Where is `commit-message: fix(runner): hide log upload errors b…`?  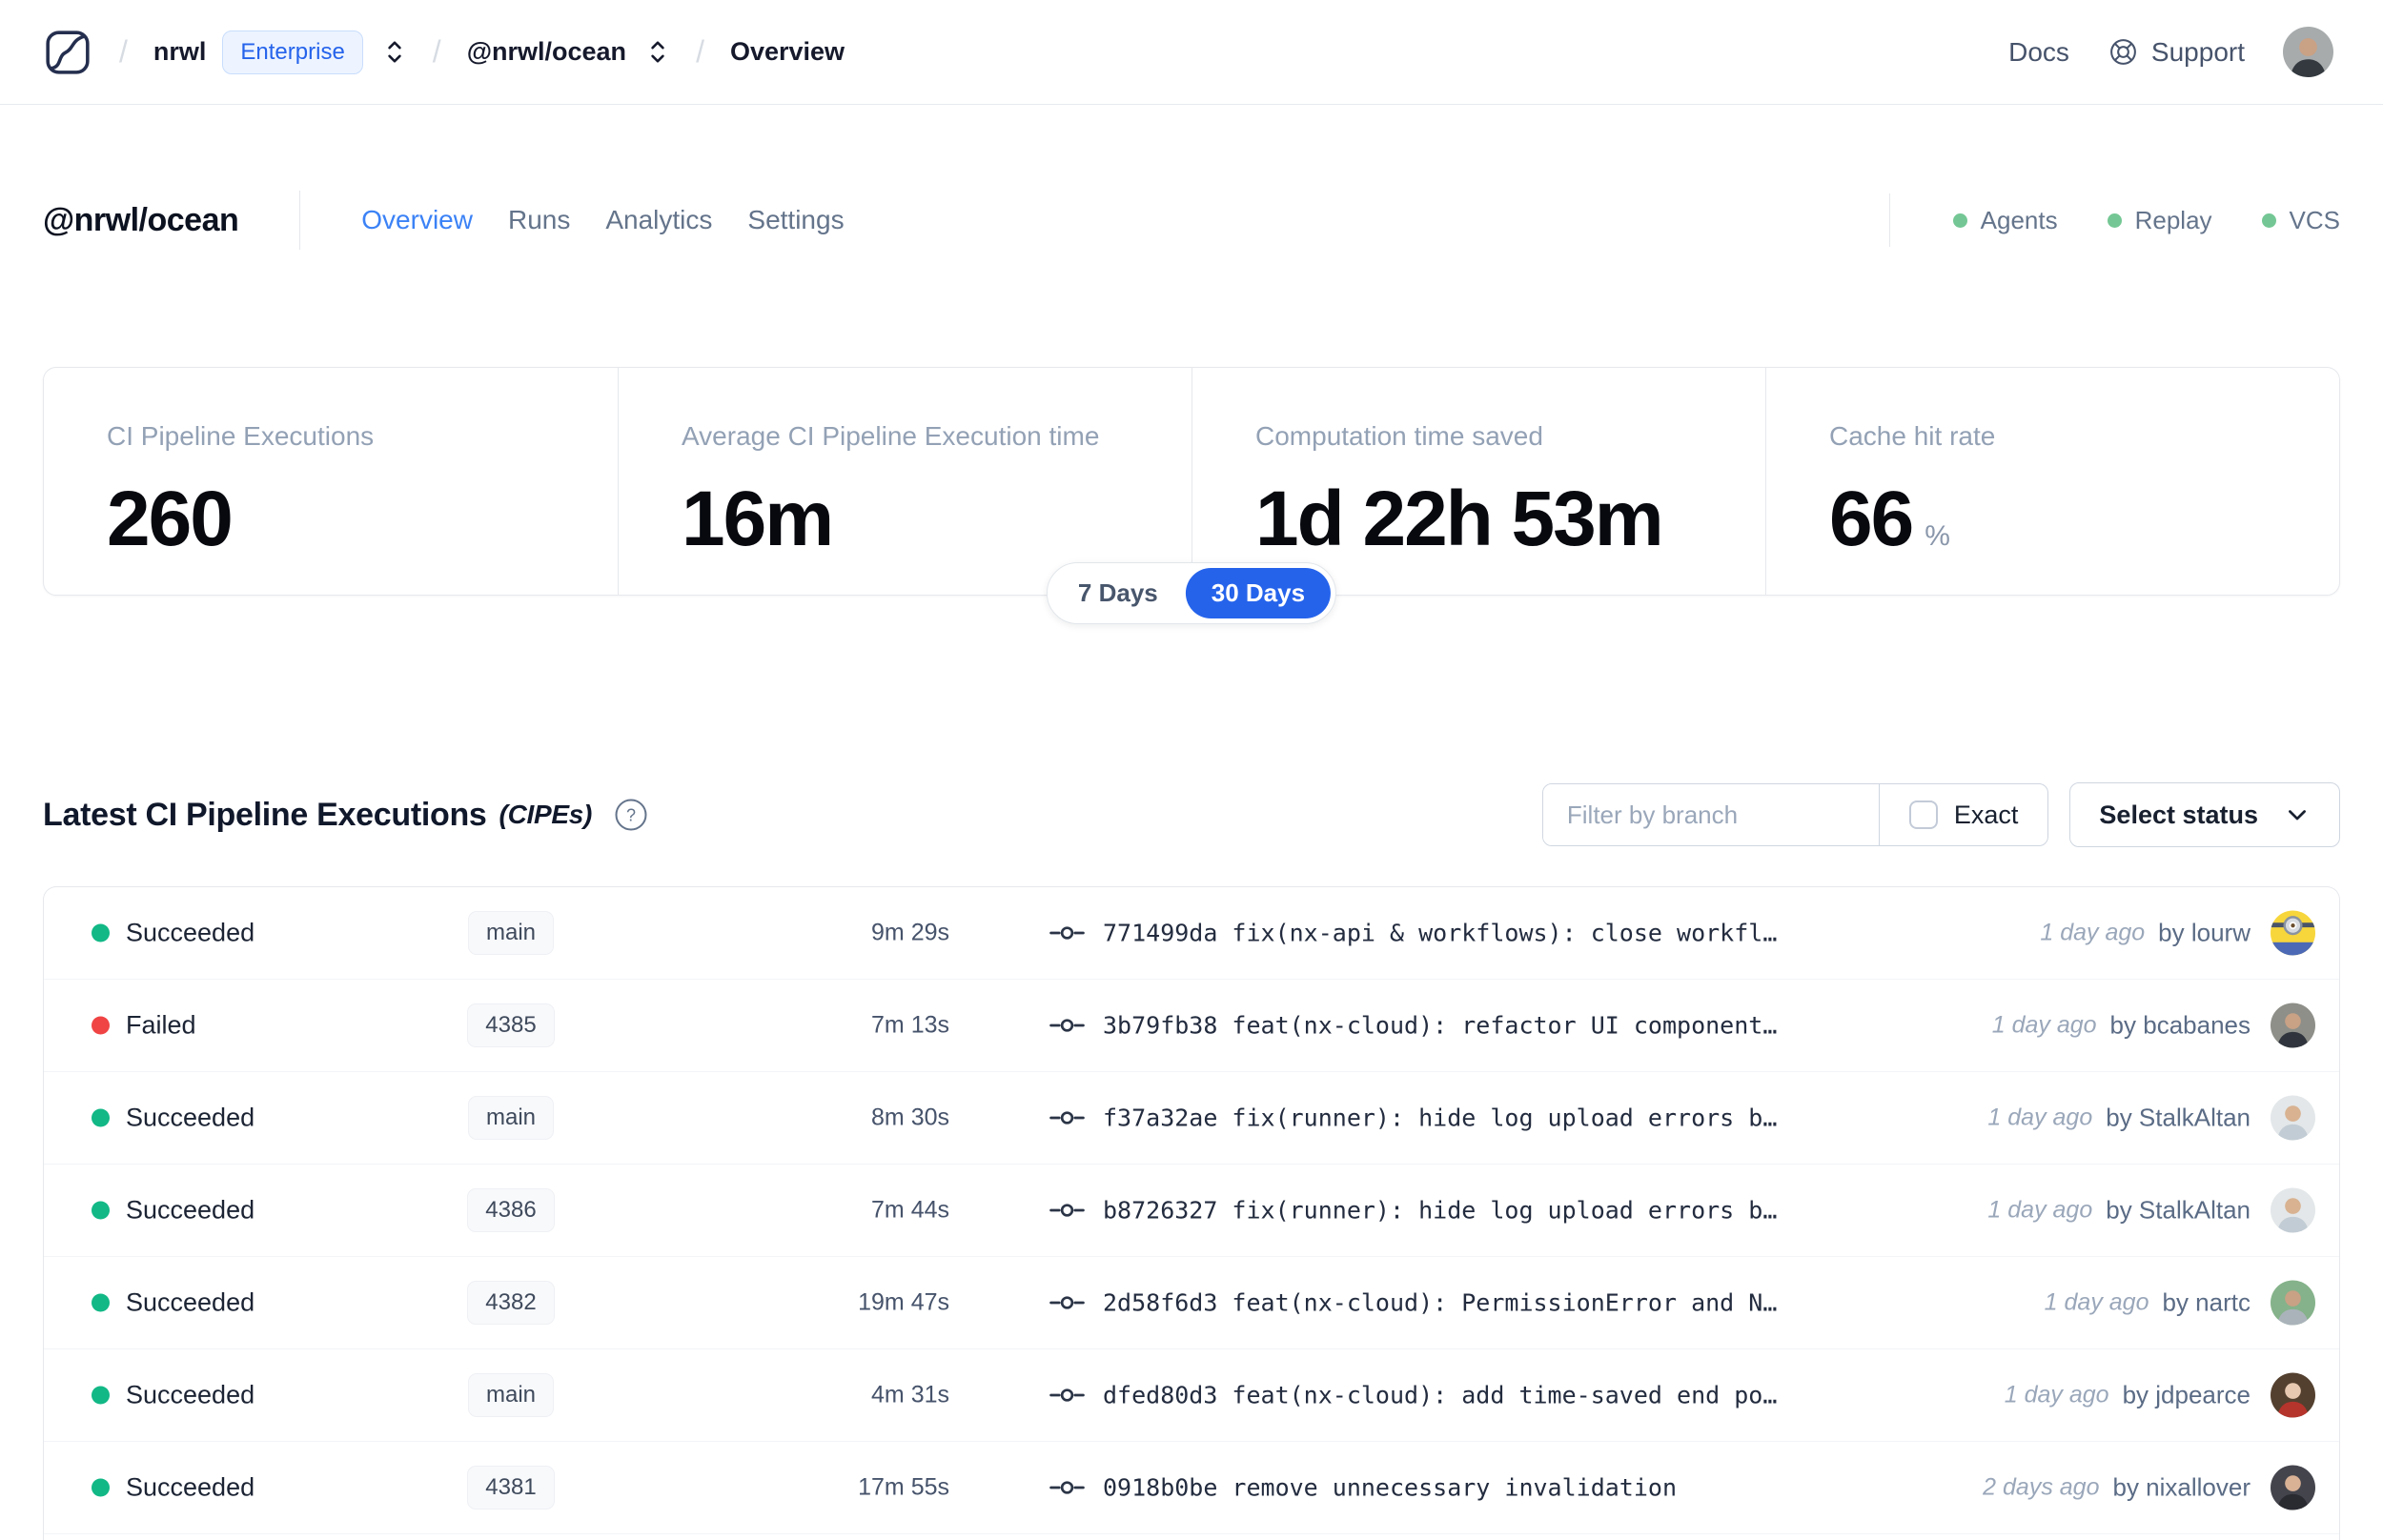 commit-message: fix(runner): hide log upload errors b… is located at coordinates (1505, 1118).